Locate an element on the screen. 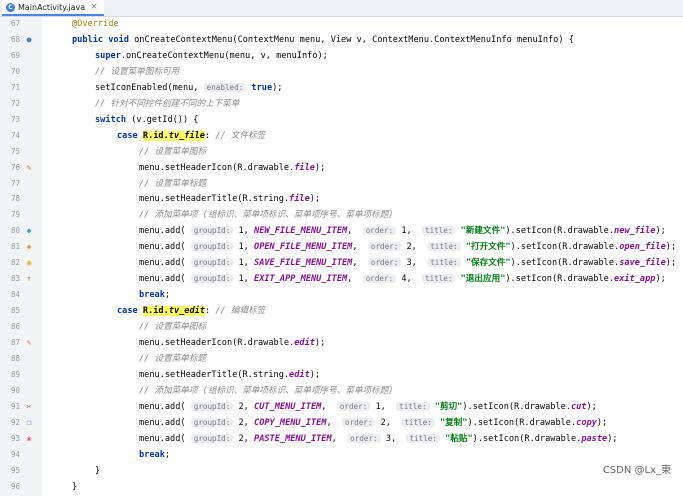 The width and height of the screenshot is (683, 496). copy-icon: ❐ is located at coordinates (29, 423).